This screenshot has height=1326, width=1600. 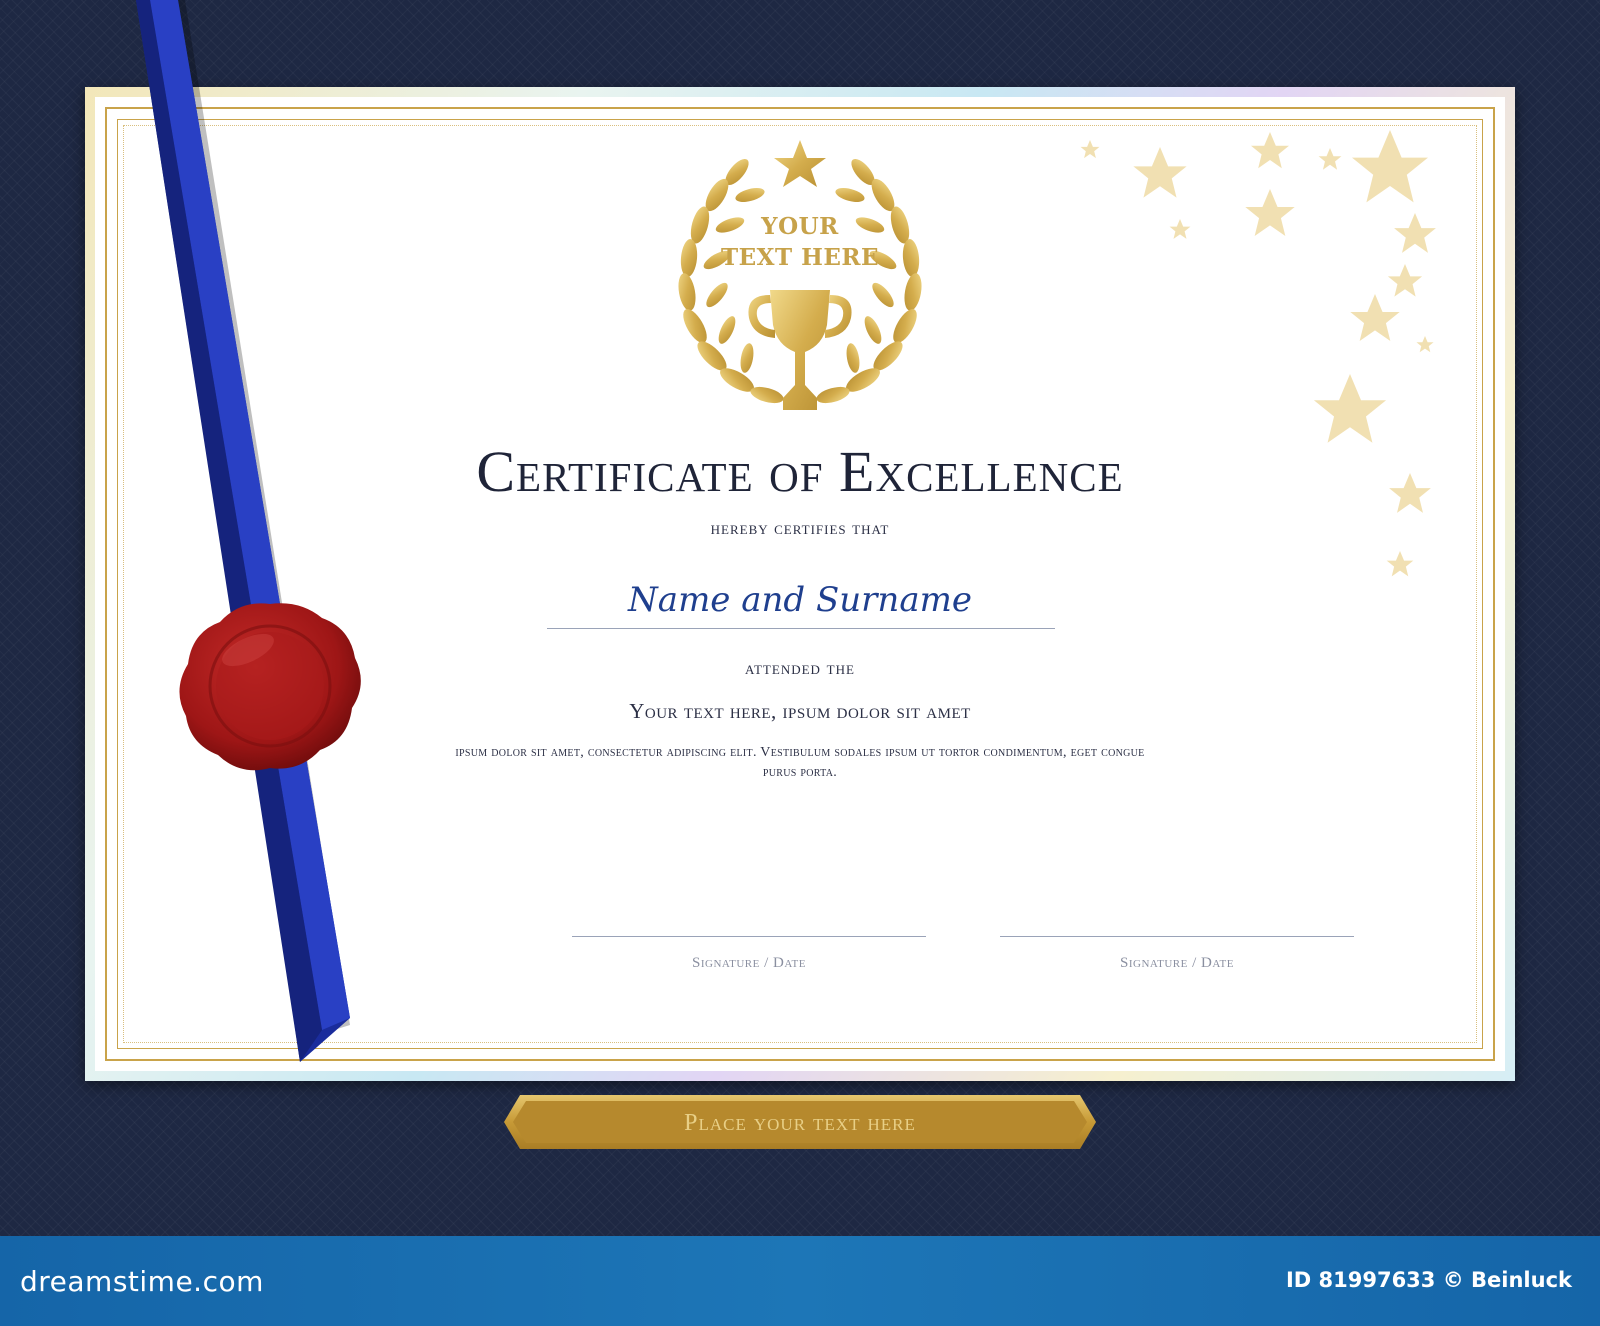 I want to click on emblem-text-line1: YOUR, so click(x=800, y=226).